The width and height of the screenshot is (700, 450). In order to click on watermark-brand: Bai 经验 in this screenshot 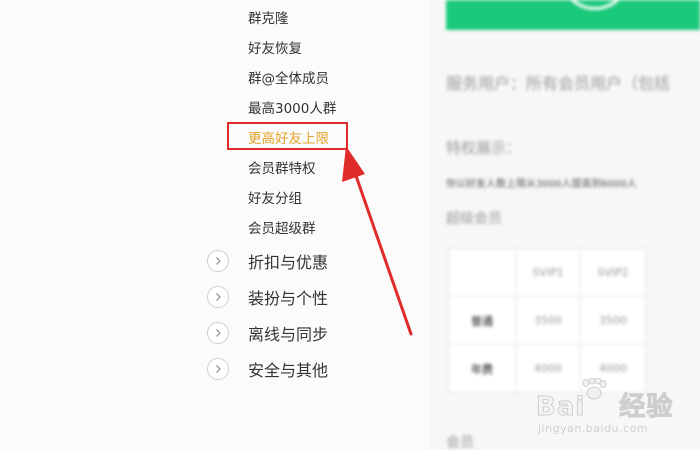, I will do `click(604, 404)`.